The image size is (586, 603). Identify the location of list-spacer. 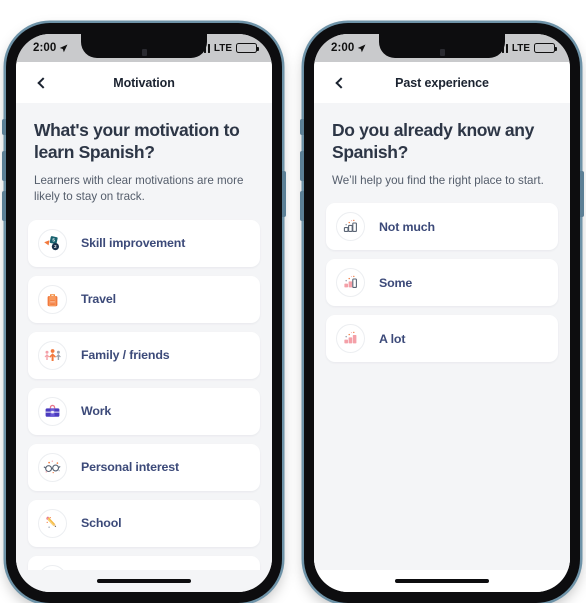
(442, 470).